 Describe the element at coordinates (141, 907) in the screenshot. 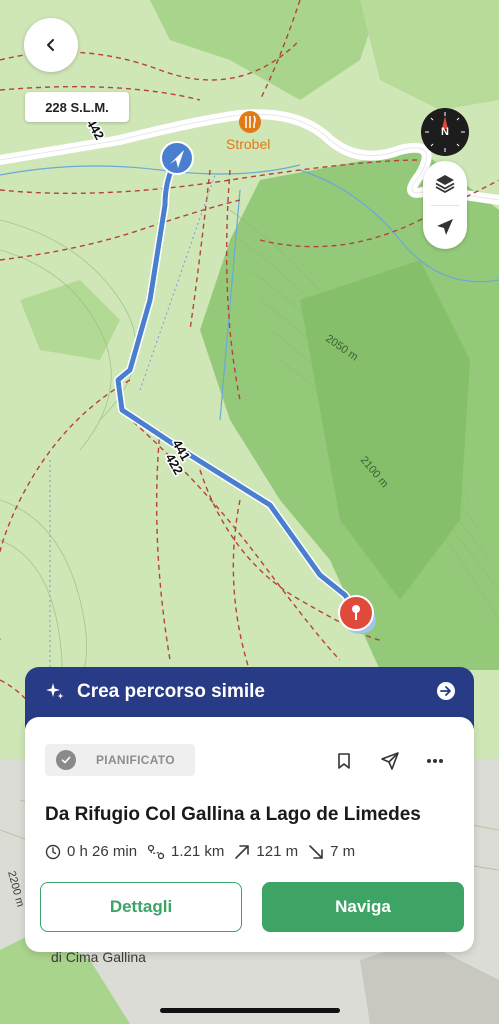

I see `details-button: Dettagli` at that location.